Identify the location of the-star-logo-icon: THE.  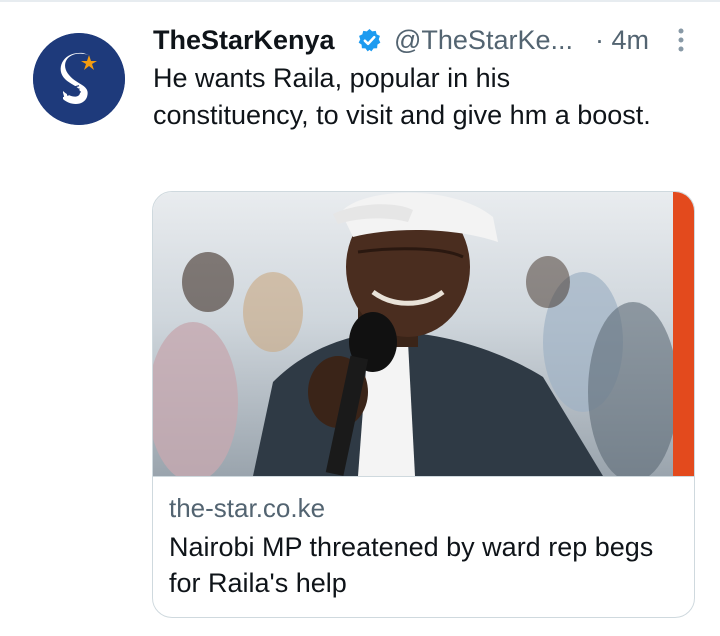
(79, 79).